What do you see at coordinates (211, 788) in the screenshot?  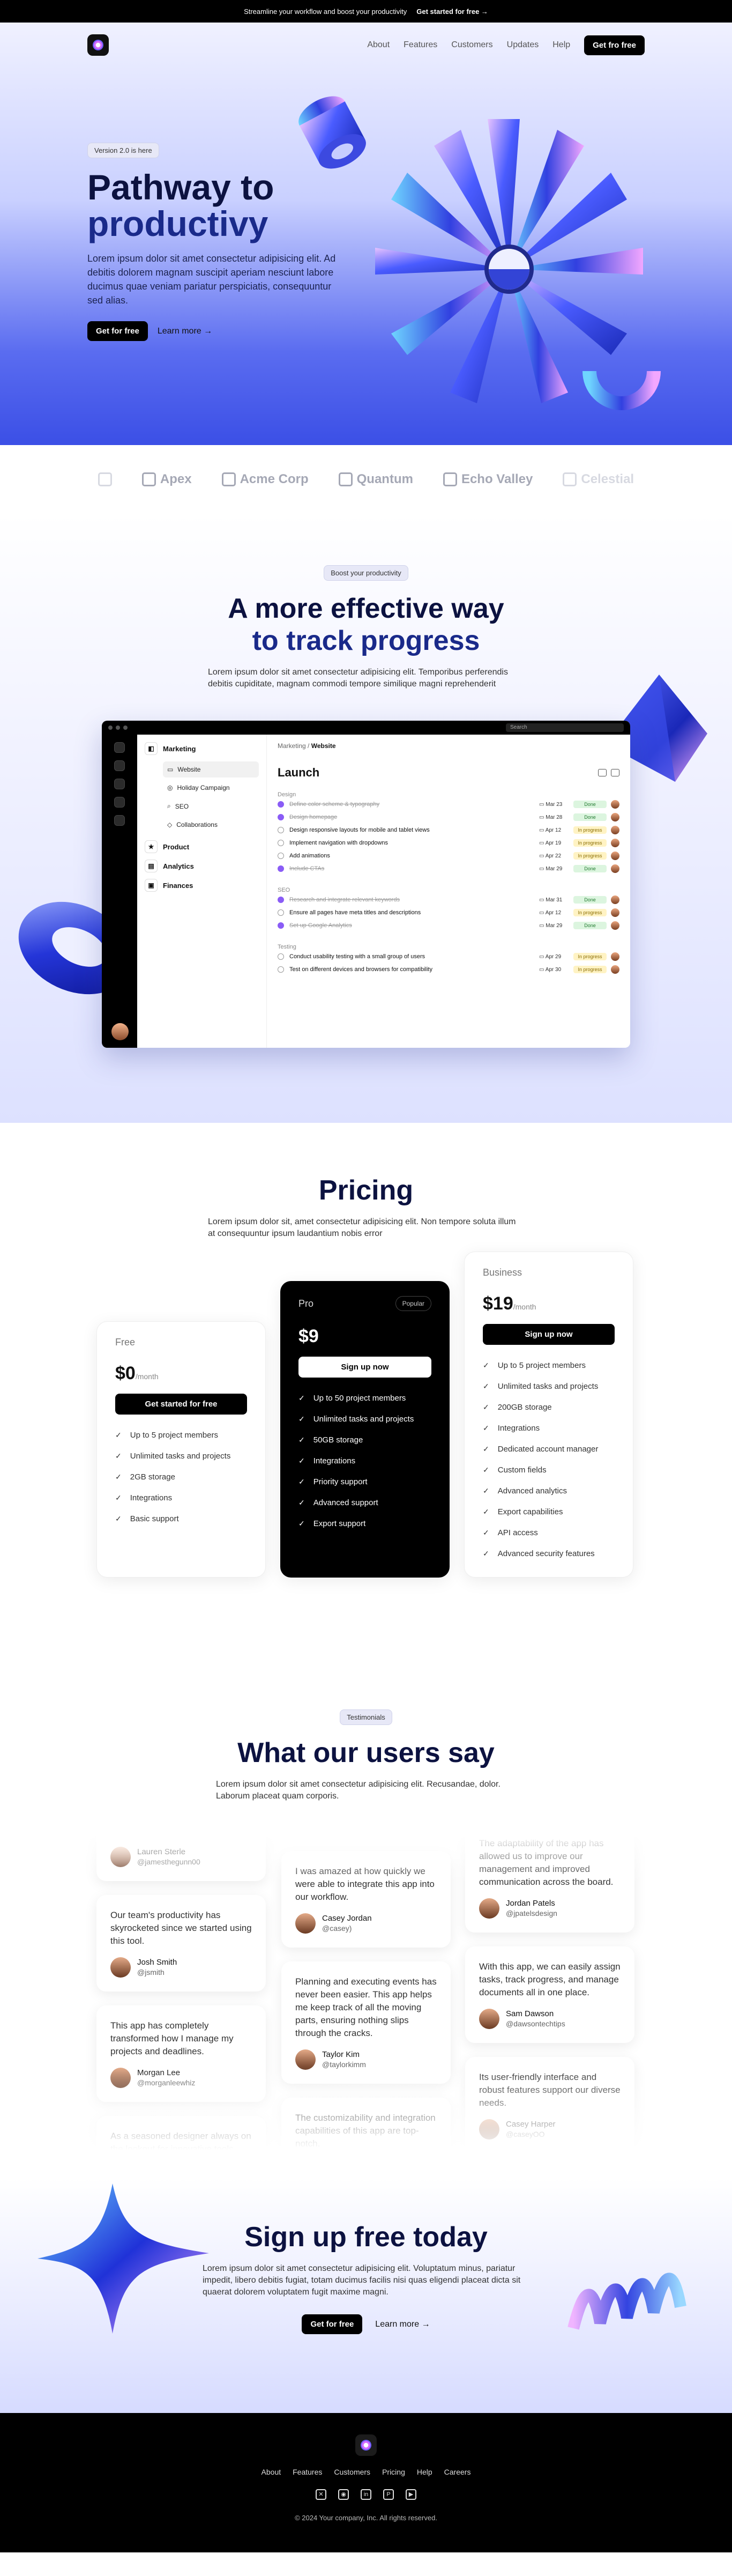 I see `sidebar-item-holiday-campaign: ◎ Holiday Campaign` at bounding box center [211, 788].